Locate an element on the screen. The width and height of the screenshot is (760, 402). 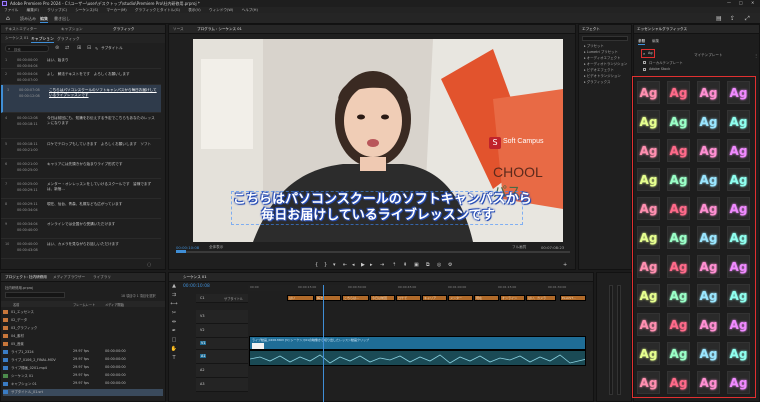
column-frame-rate: フレームレート is located at coordinates (84, 304).